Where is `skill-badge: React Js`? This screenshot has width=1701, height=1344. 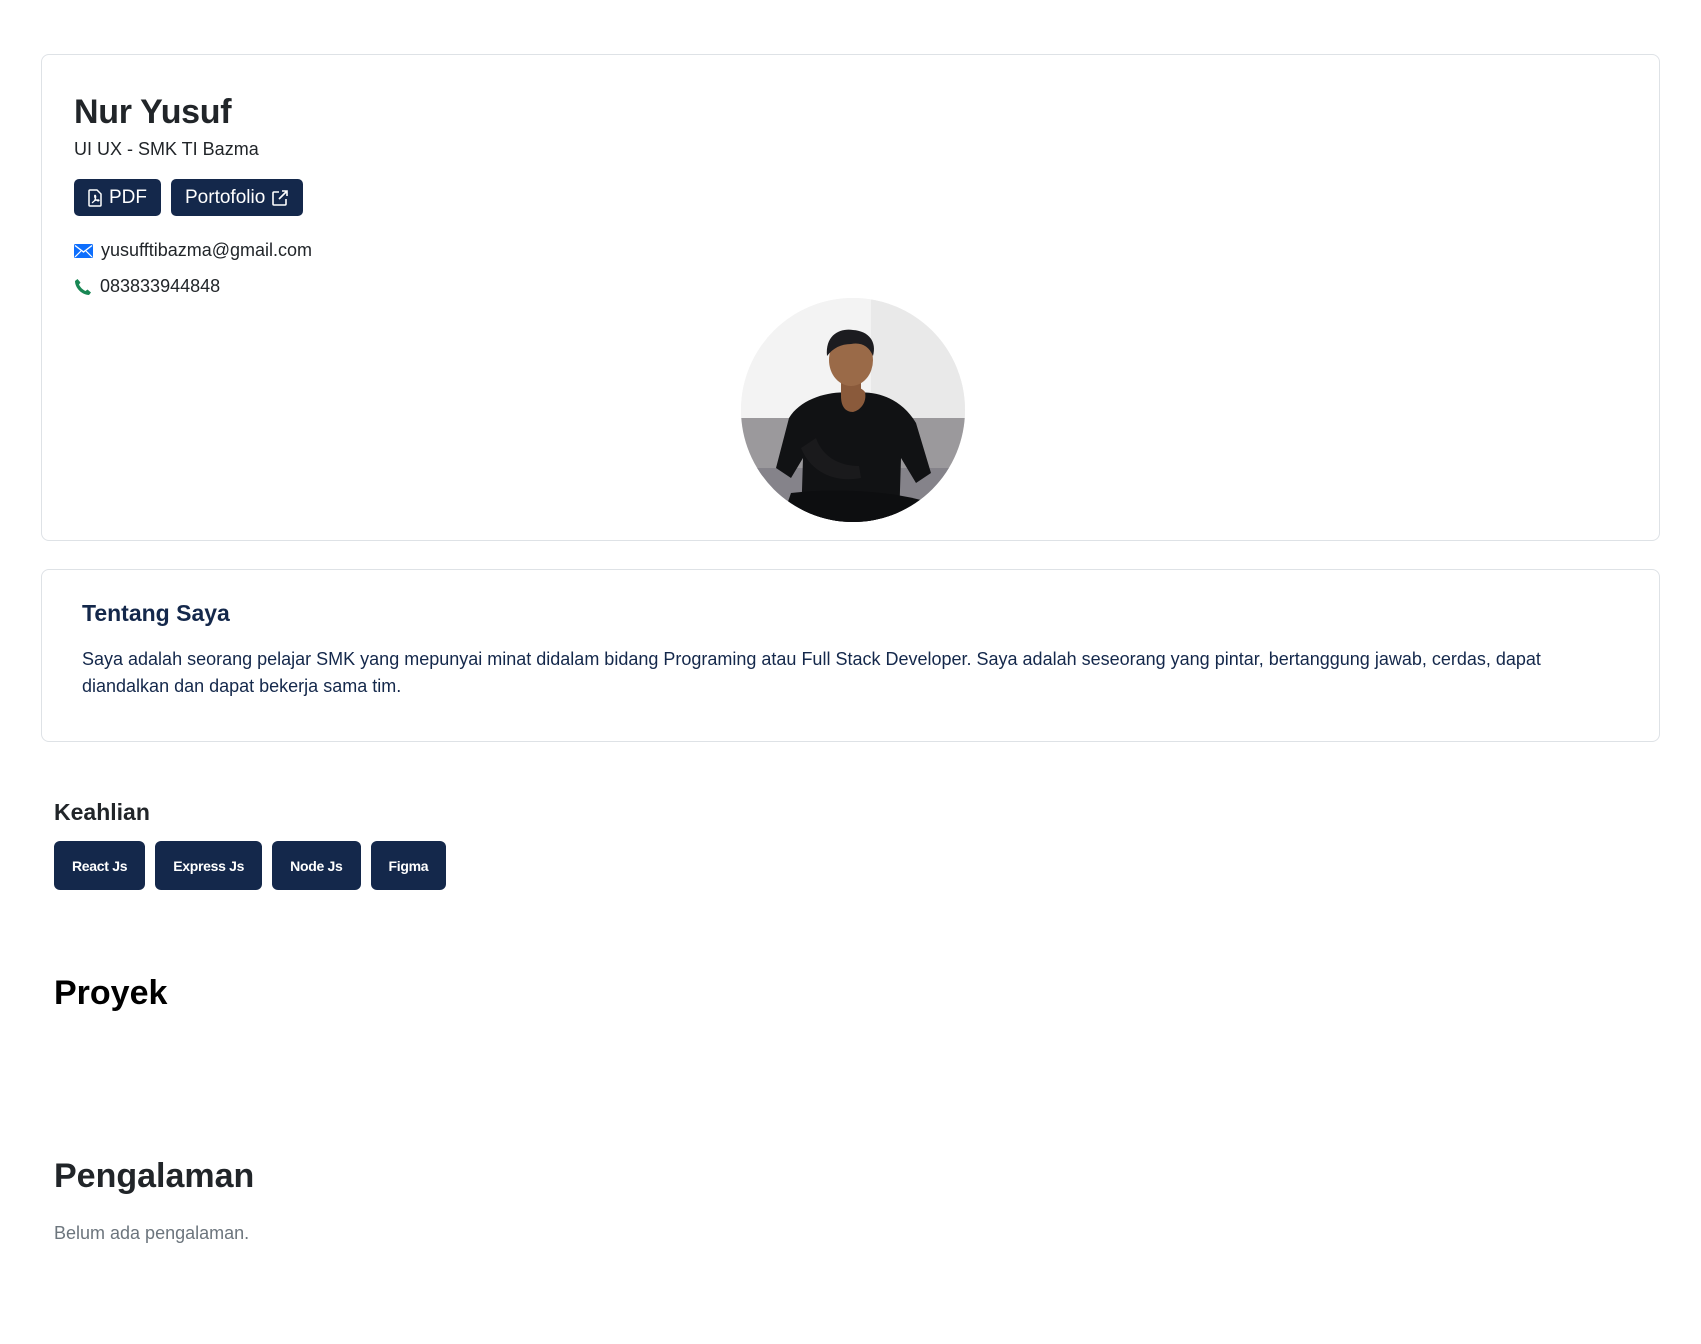 skill-badge: React Js is located at coordinates (100, 865).